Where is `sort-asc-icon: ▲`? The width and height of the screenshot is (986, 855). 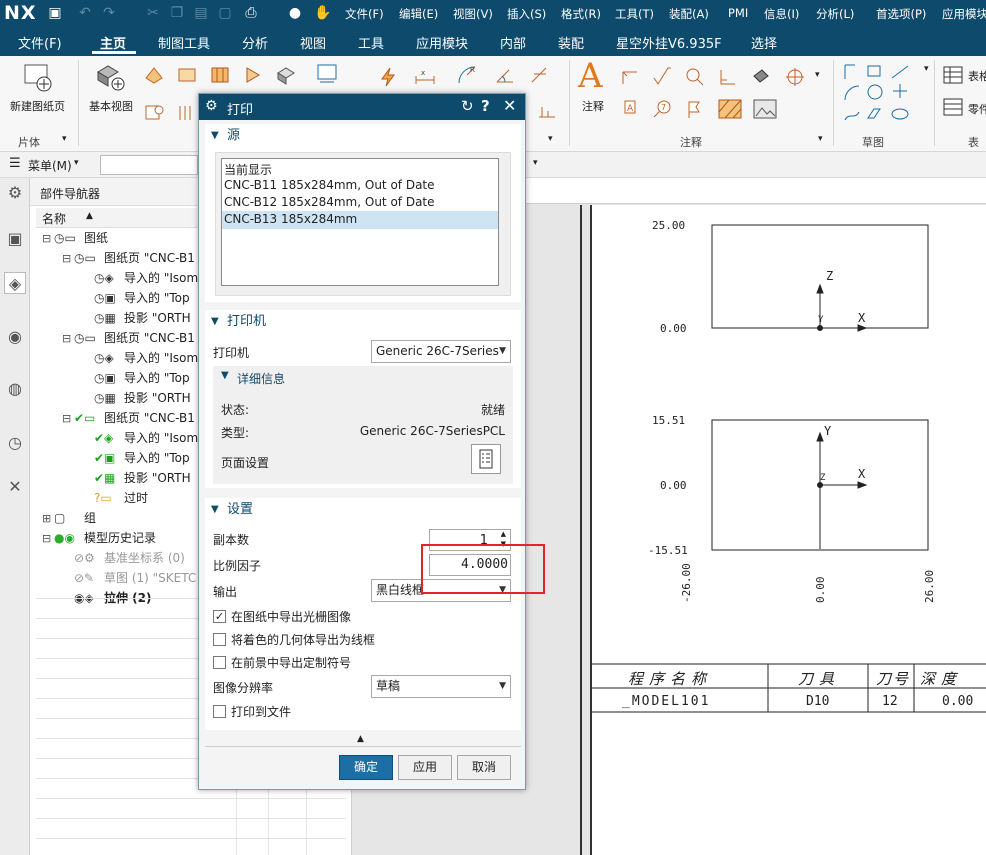
sort-asc-icon: ▲ is located at coordinates (89, 216).